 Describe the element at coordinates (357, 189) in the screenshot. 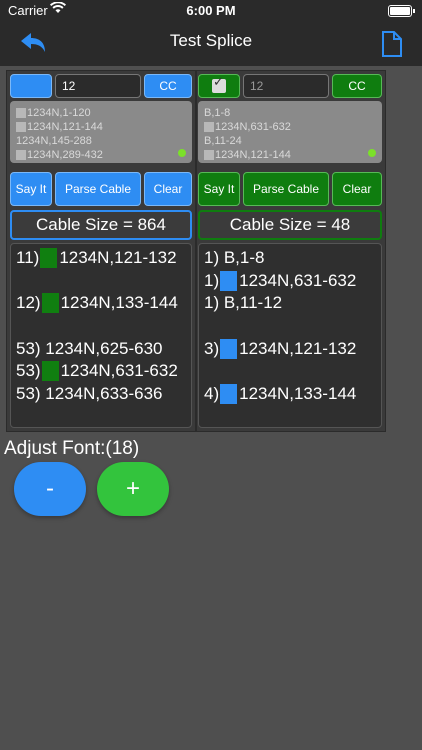

I see `right-clear-button: Clear` at that location.